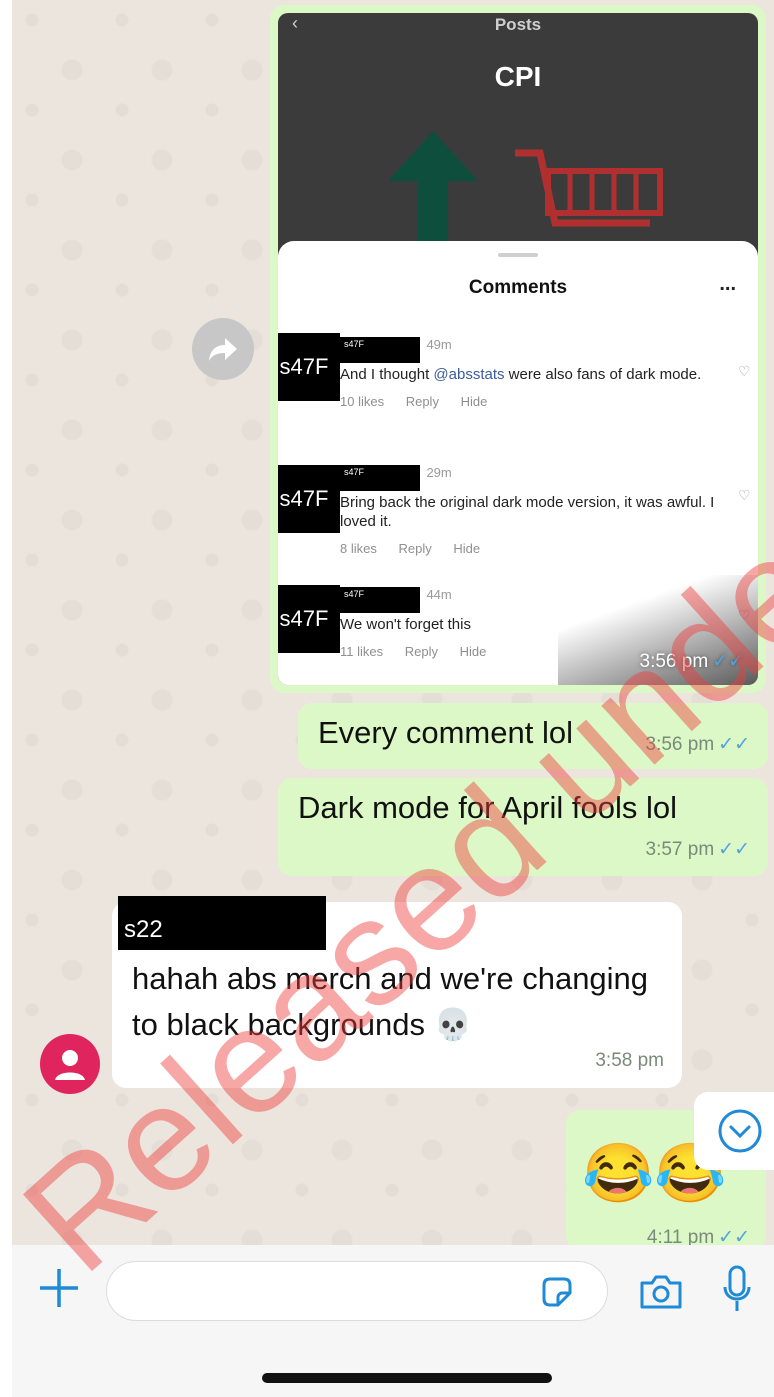 This screenshot has width=774, height=1397. I want to click on person-icon, so click(70, 1065).